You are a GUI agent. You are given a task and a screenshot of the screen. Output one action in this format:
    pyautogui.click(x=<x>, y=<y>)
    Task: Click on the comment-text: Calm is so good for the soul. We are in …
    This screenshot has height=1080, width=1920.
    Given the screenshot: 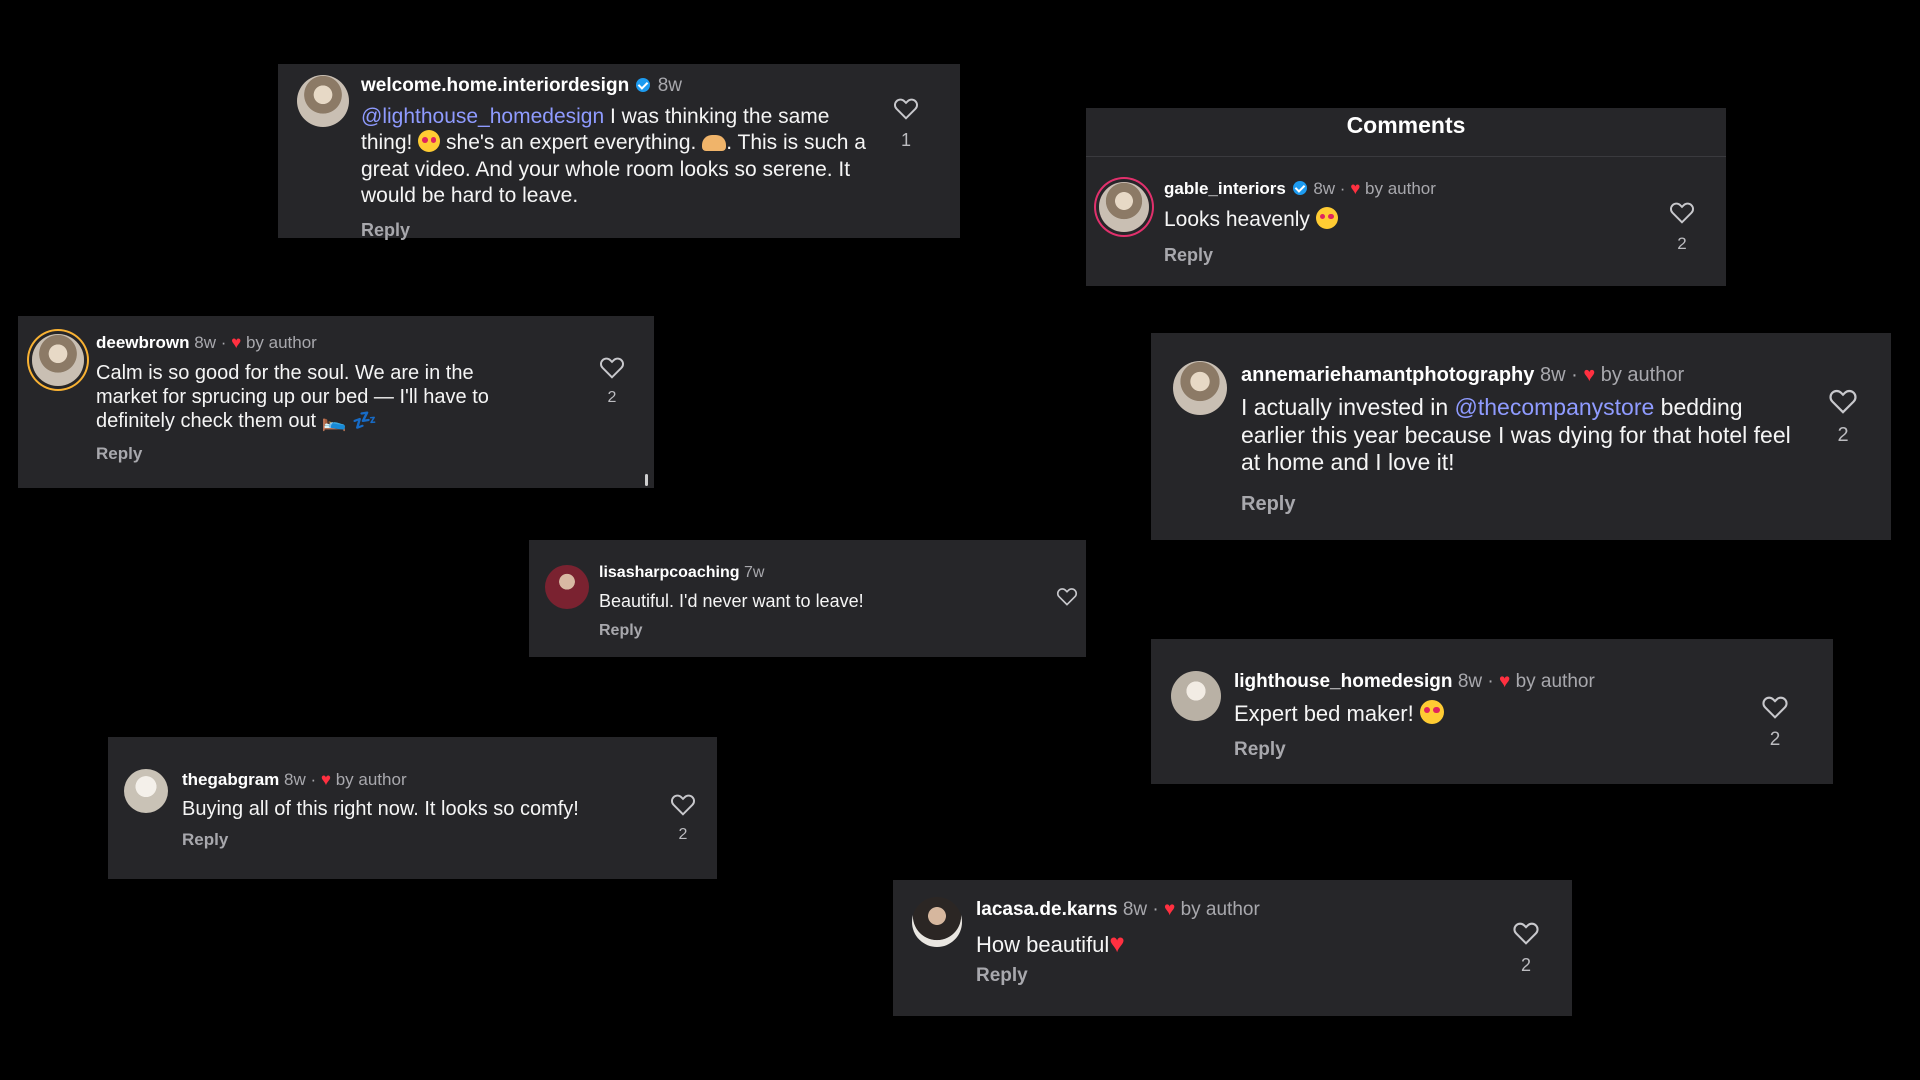 What is the action you would take?
    pyautogui.click(x=292, y=397)
    